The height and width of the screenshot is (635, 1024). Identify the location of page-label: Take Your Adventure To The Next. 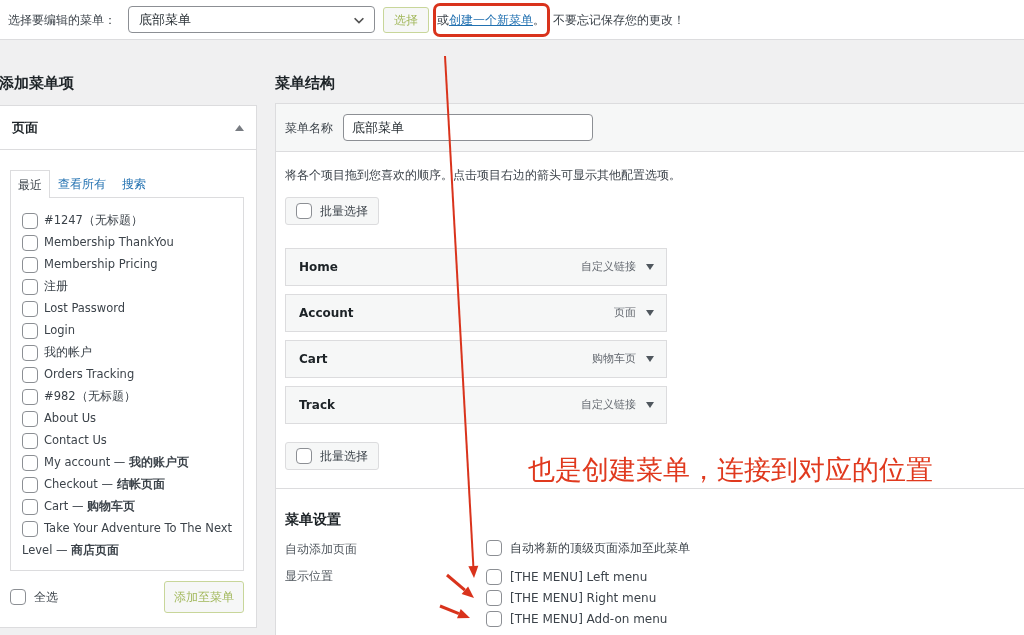
(138, 529).